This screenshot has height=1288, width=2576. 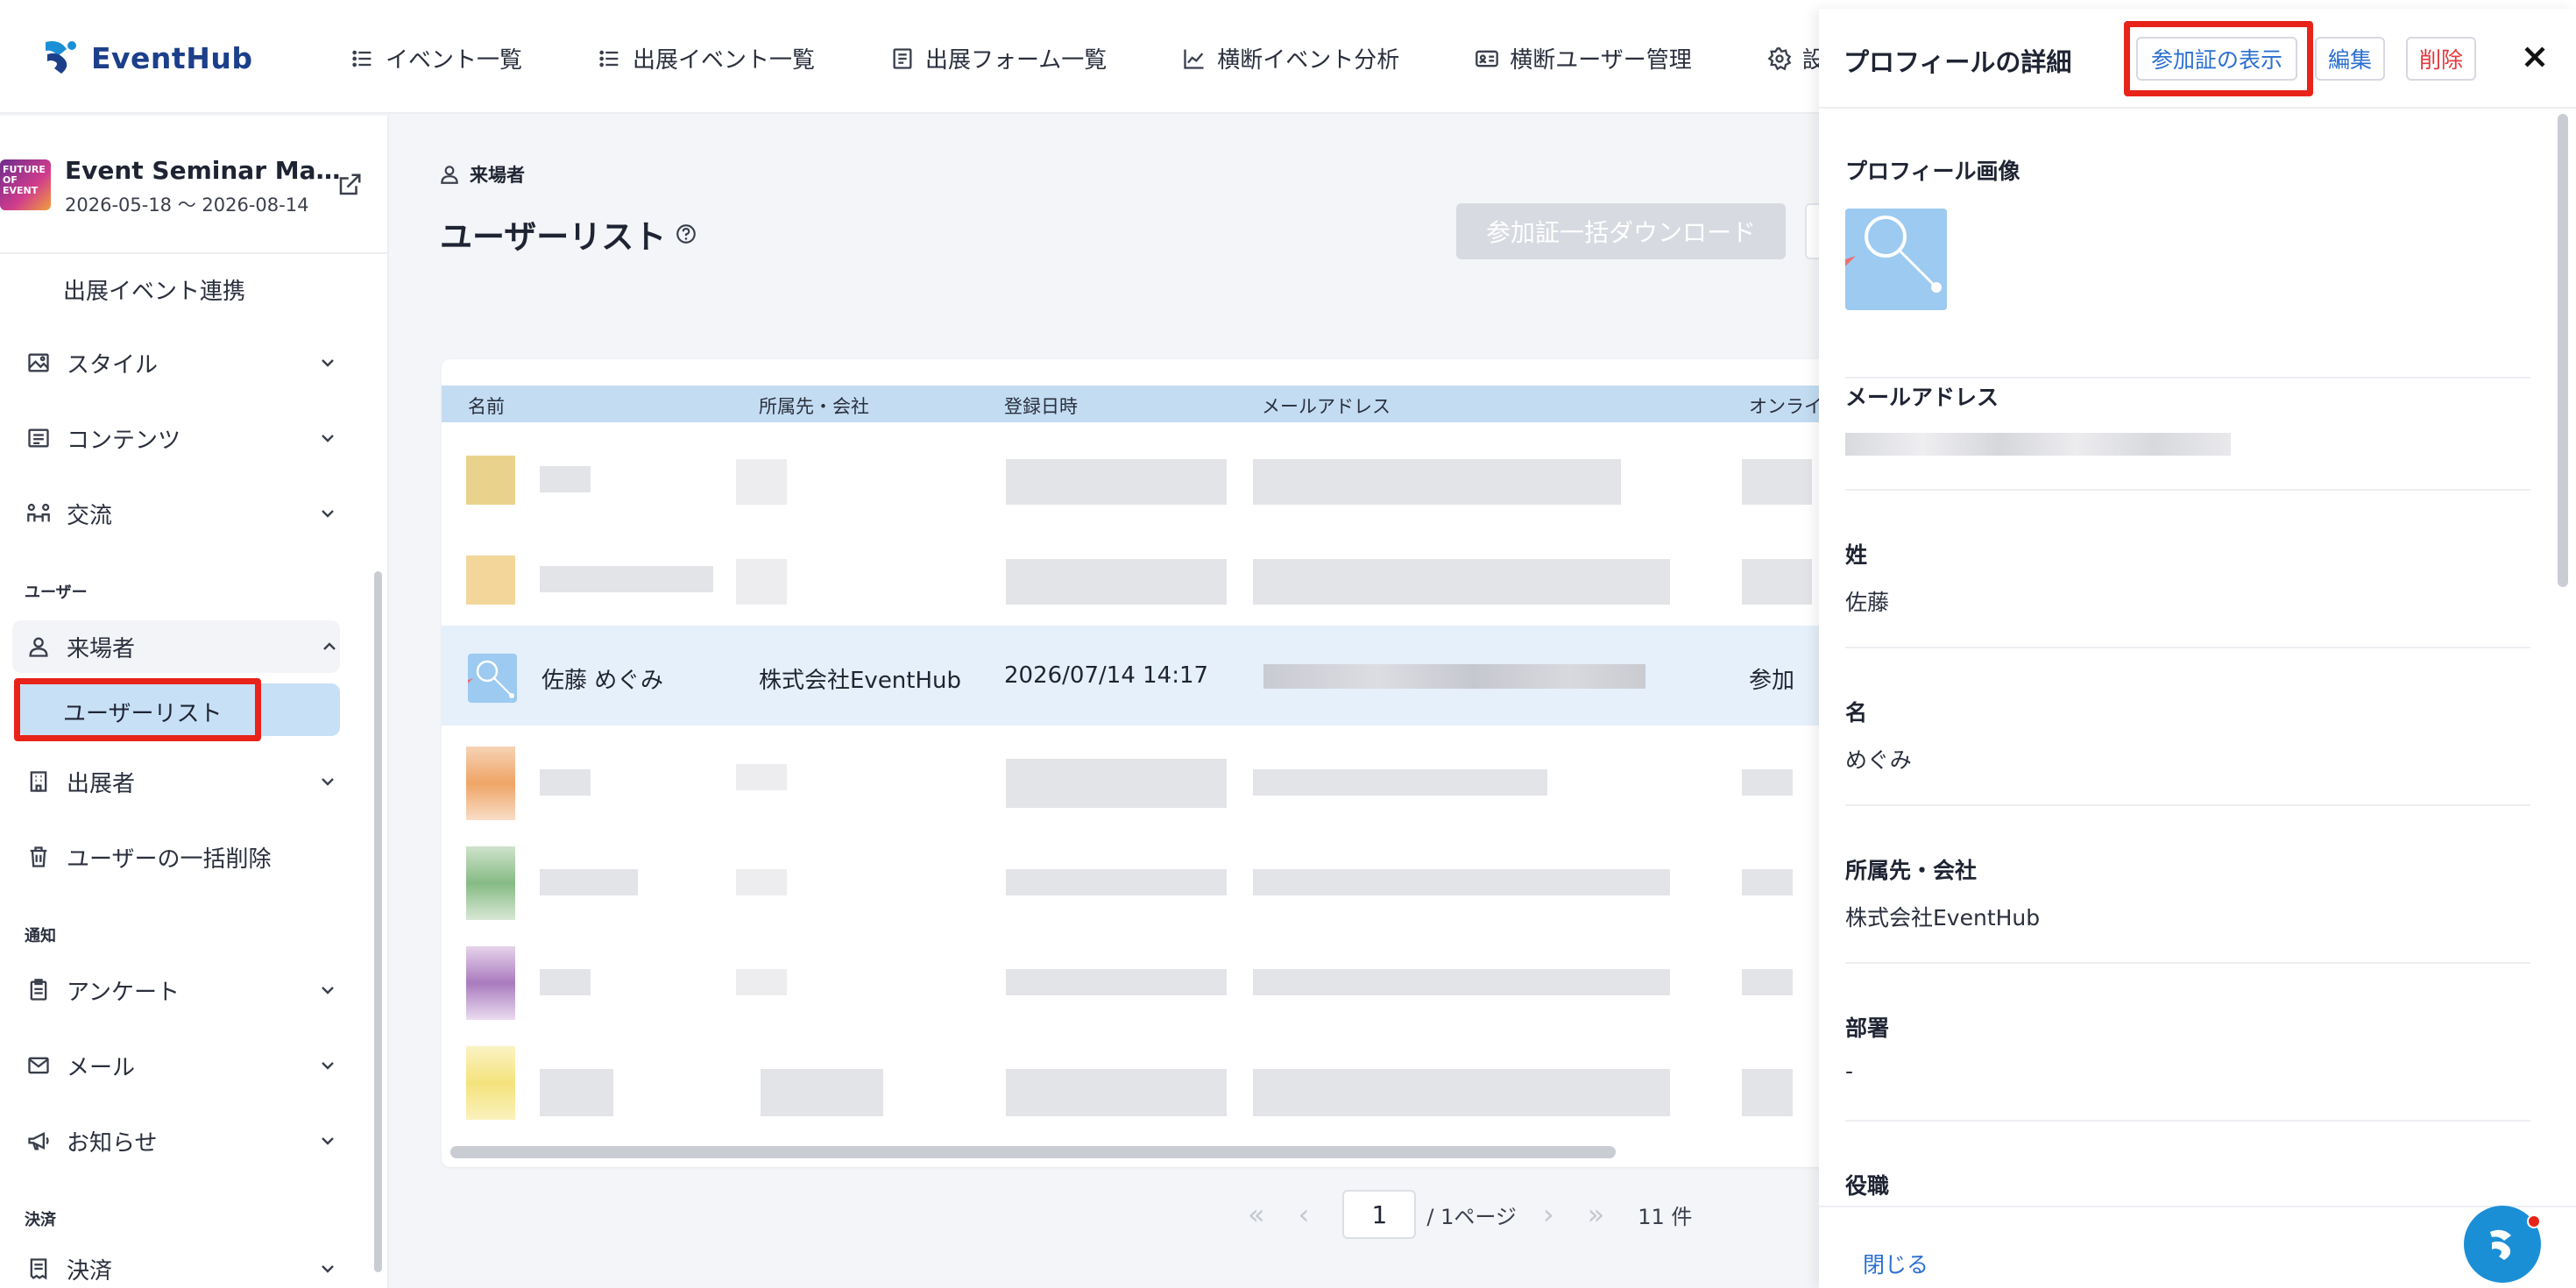 What do you see at coordinates (38, 856) in the screenshot?
I see `trash-icon` at bounding box center [38, 856].